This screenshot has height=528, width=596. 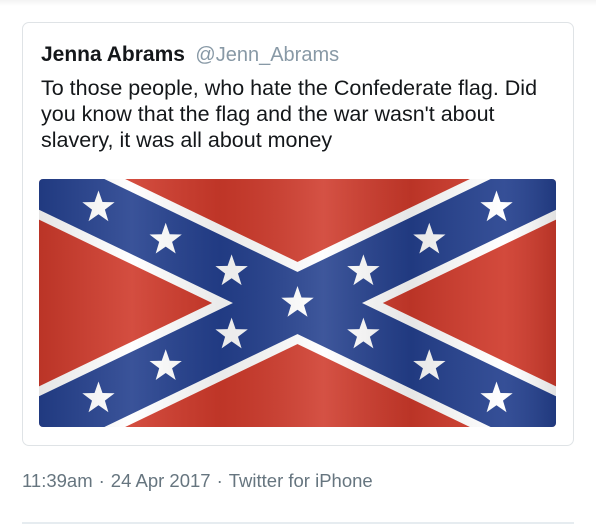 I want to click on tweet-header: Jenna Abrams @Jenn_Abrams, so click(x=190, y=55).